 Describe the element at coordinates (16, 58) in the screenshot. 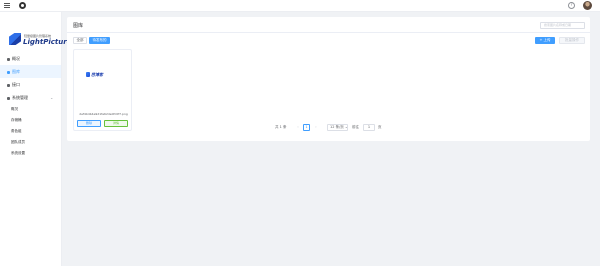

I see `sidebar-item-label: 概况` at that location.